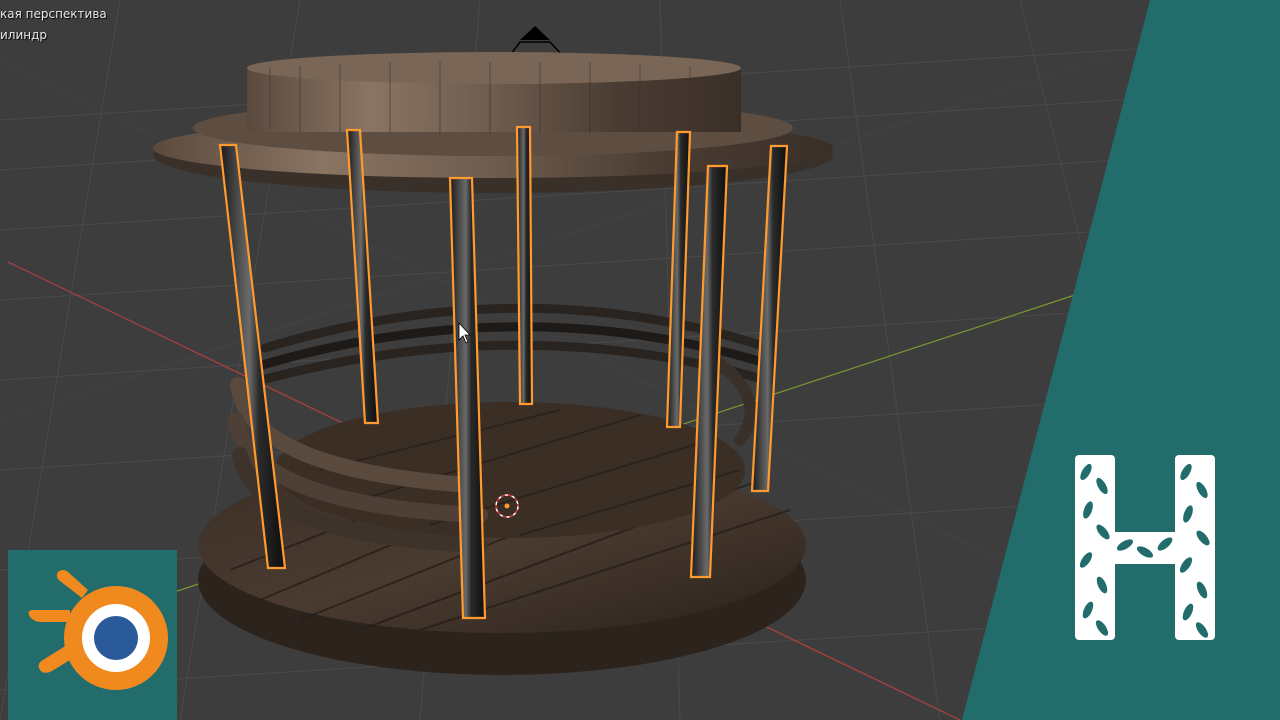 This screenshot has height=720, width=1280. Describe the element at coordinates (512, 344) in the screenshot. I see `railings-back` at that location.